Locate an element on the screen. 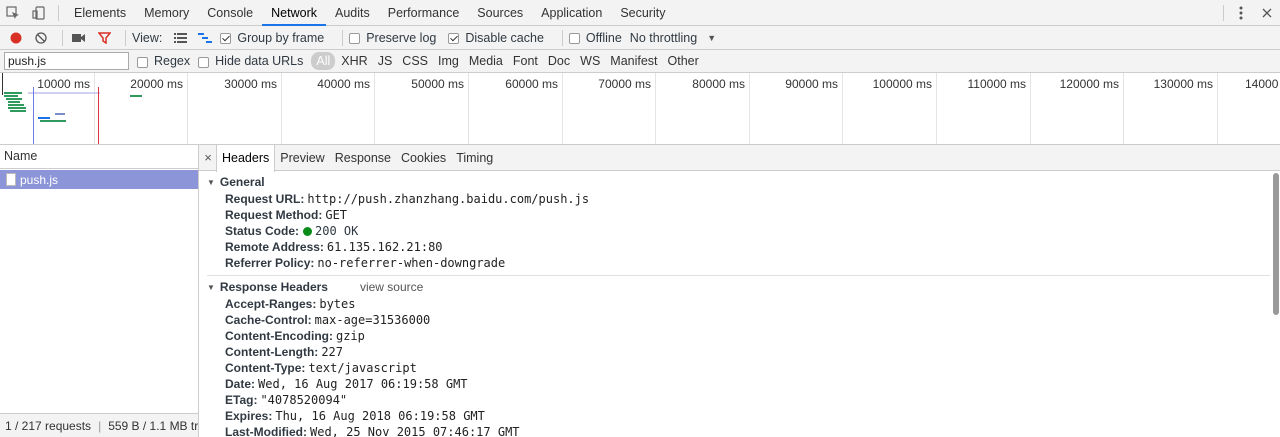 This screenshot has height=437, width=1280. tab-preview: Preview is located at coordinates (302, 158).